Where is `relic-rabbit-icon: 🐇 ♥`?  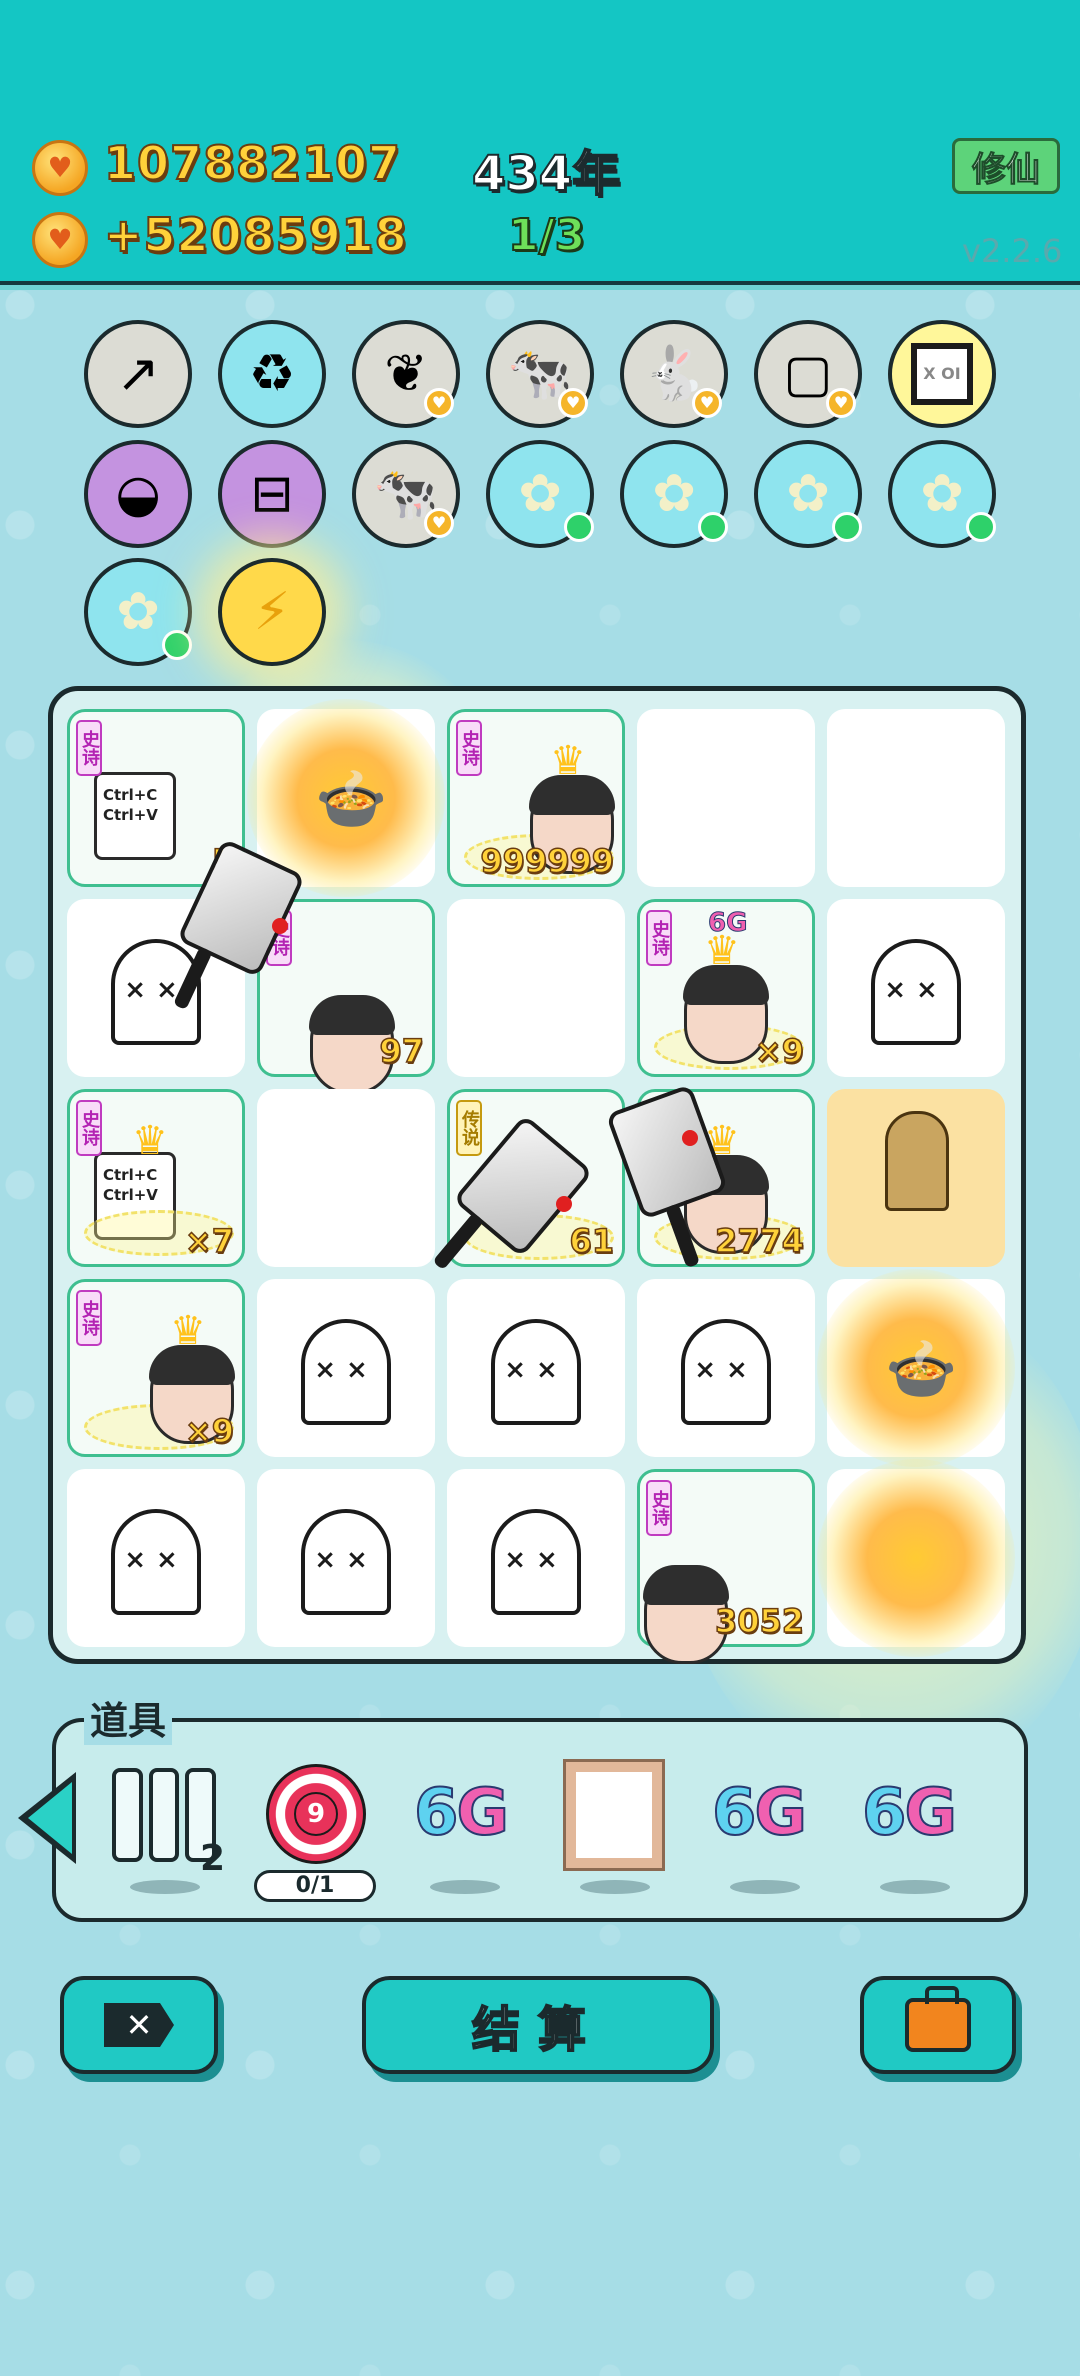
relic-rabbit-icon: 🐇 ♥ is located at coordinates (674, 374).